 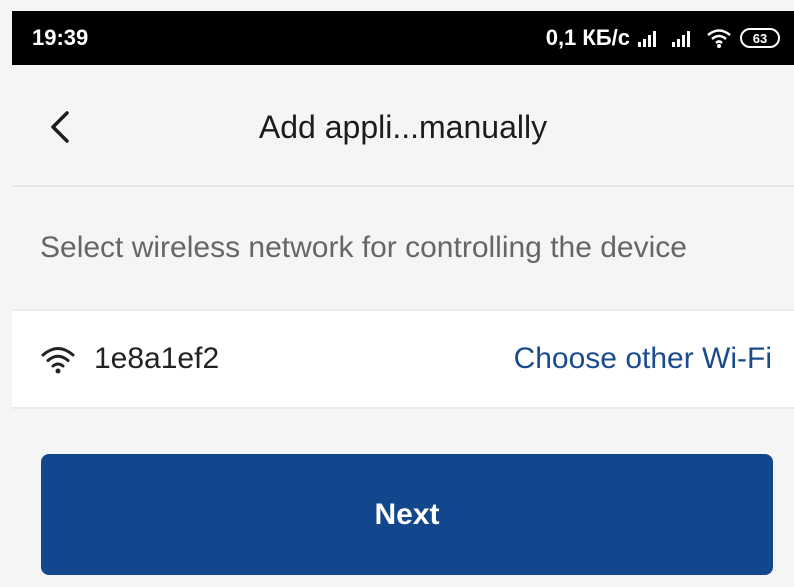 I want to click on page-title: Add appli...manually, so click(x=403, y=127).